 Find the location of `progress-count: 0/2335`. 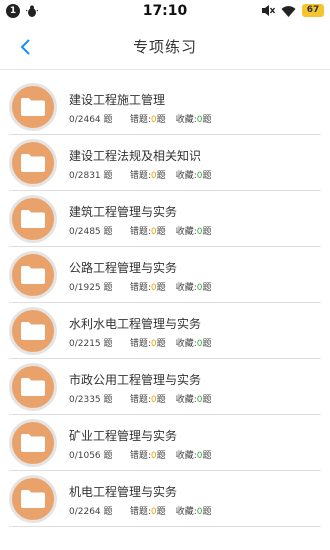

progress-count: 0/2335 is located at coordinates (85, 400).